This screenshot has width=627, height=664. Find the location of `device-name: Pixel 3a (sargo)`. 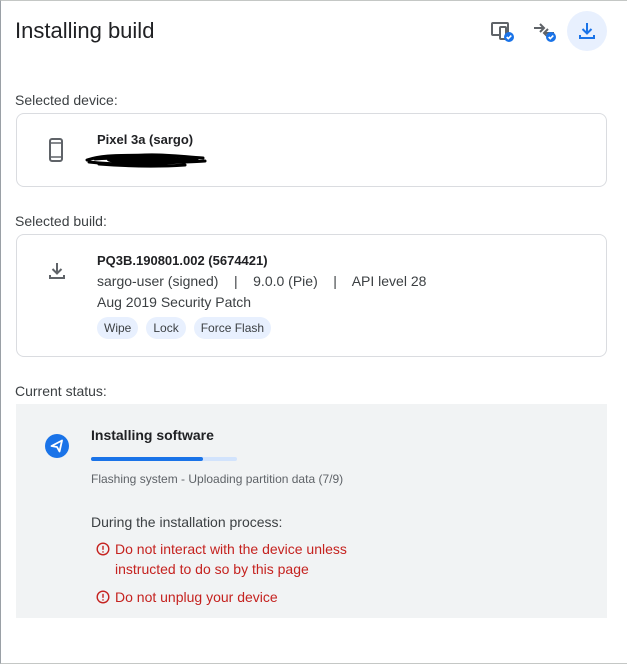

device-name: Pixel 3a (sargo) is located at coordinates (145, 139).